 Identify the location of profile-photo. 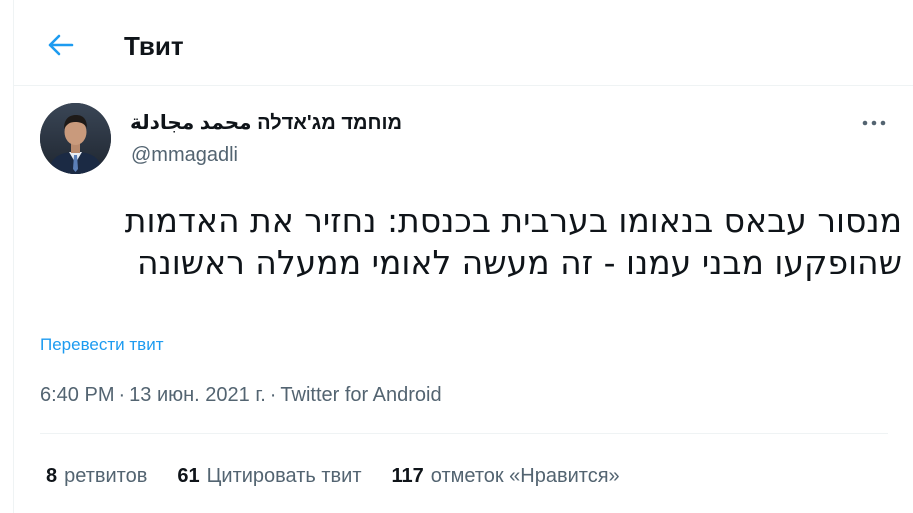
(75, 138).